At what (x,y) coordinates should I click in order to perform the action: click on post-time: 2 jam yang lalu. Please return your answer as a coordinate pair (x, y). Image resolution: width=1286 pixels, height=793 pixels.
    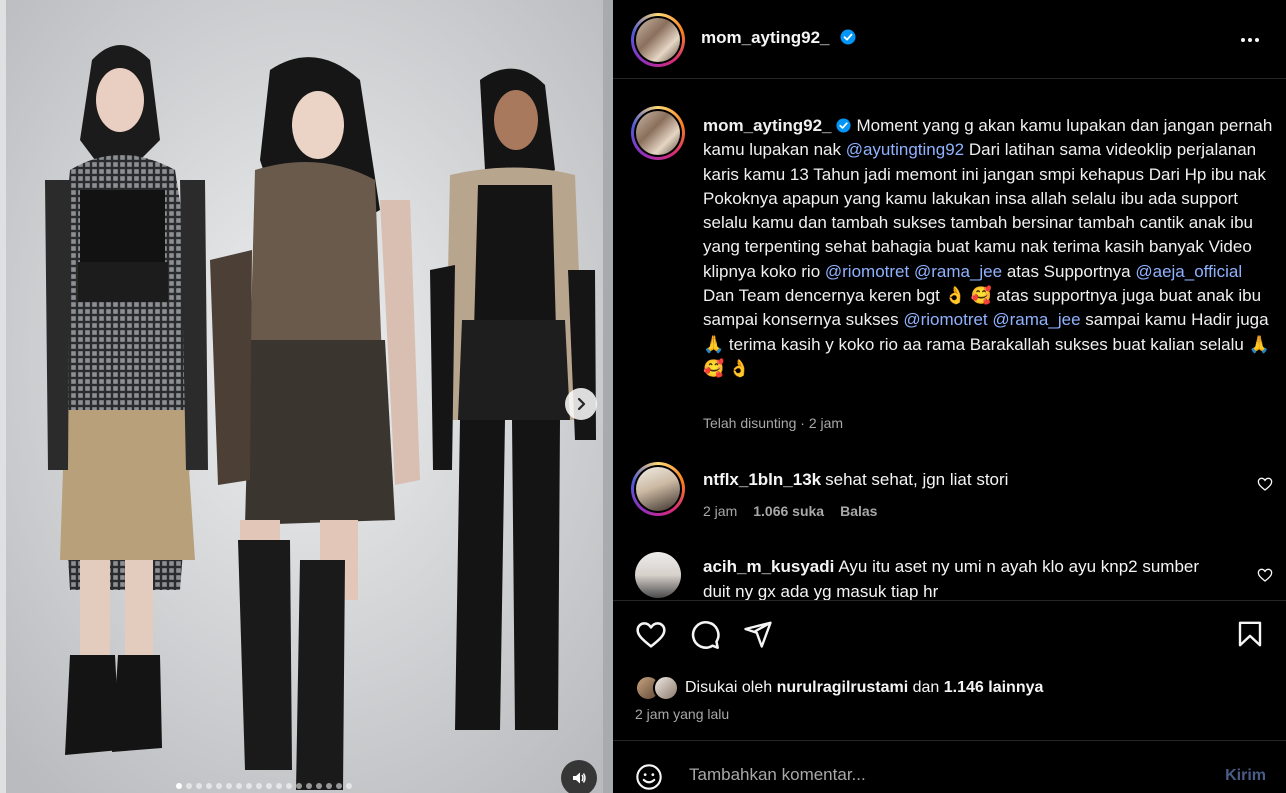
    Looking at the image, I should click on (682, 714).